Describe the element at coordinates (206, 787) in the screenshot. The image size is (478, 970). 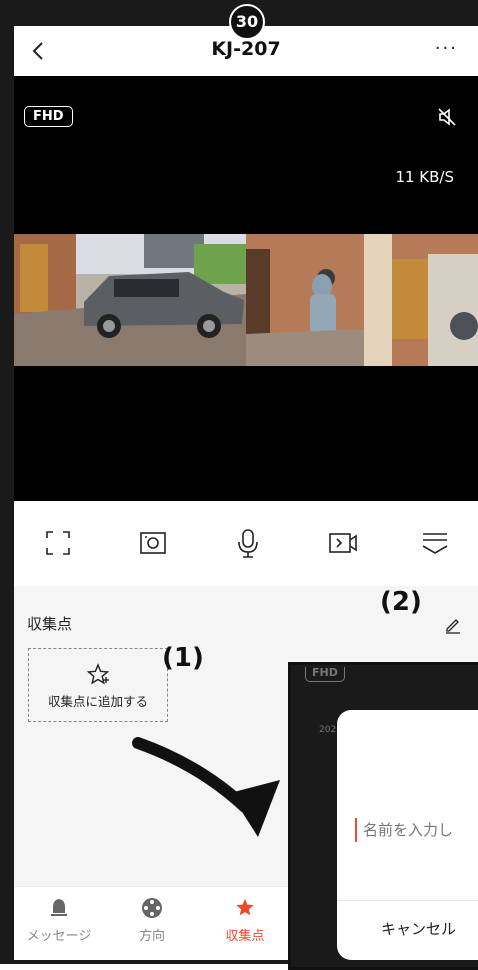
I see `curved-arrow-icon` at that location.